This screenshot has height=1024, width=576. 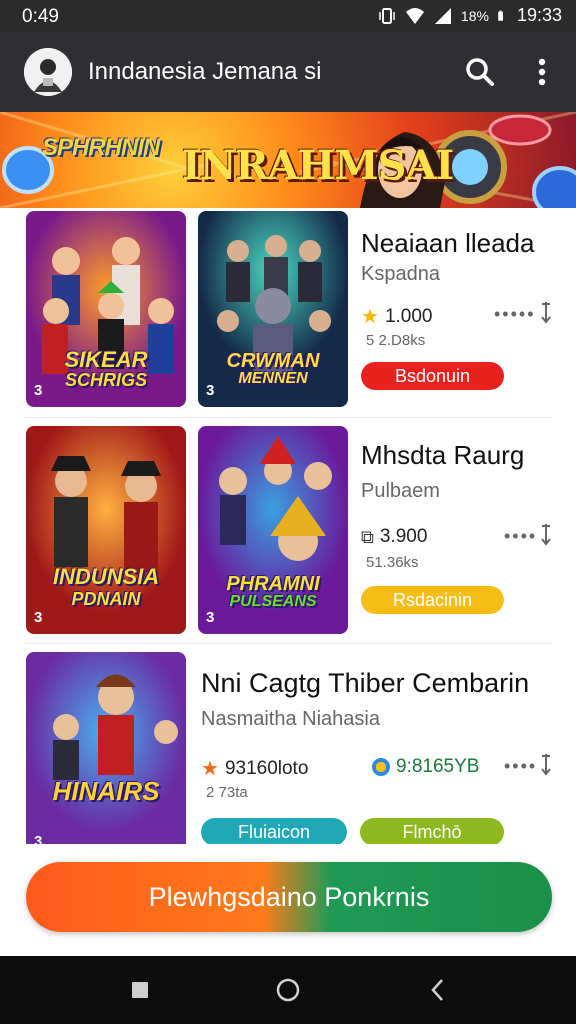 I want to click on size-text: 51.36ks, so click(x=392, y=562).